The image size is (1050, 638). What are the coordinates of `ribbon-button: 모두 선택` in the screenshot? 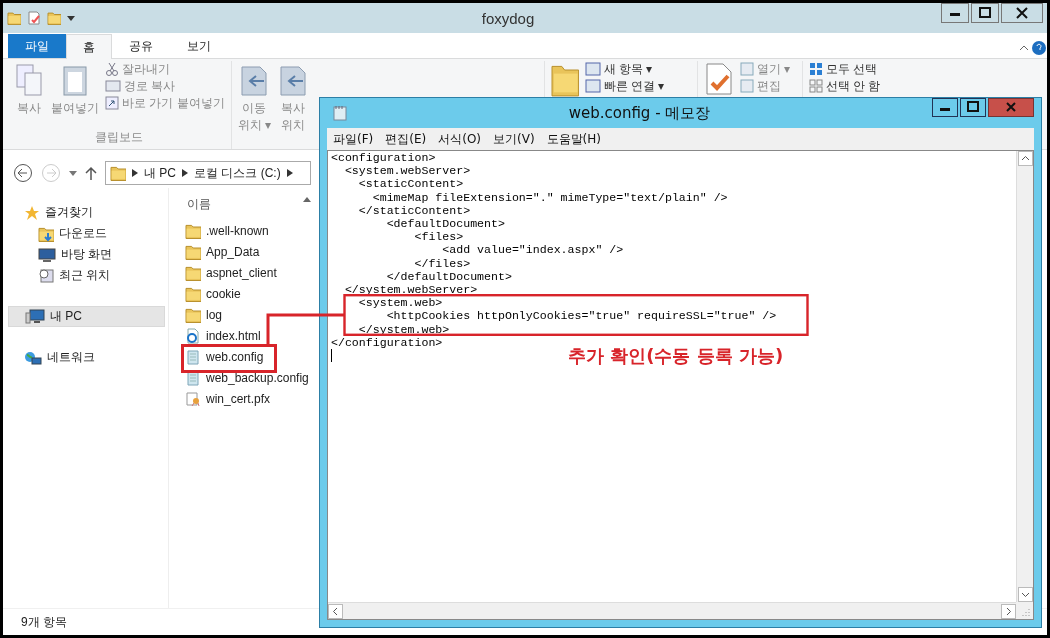 It's located at (858, 69).